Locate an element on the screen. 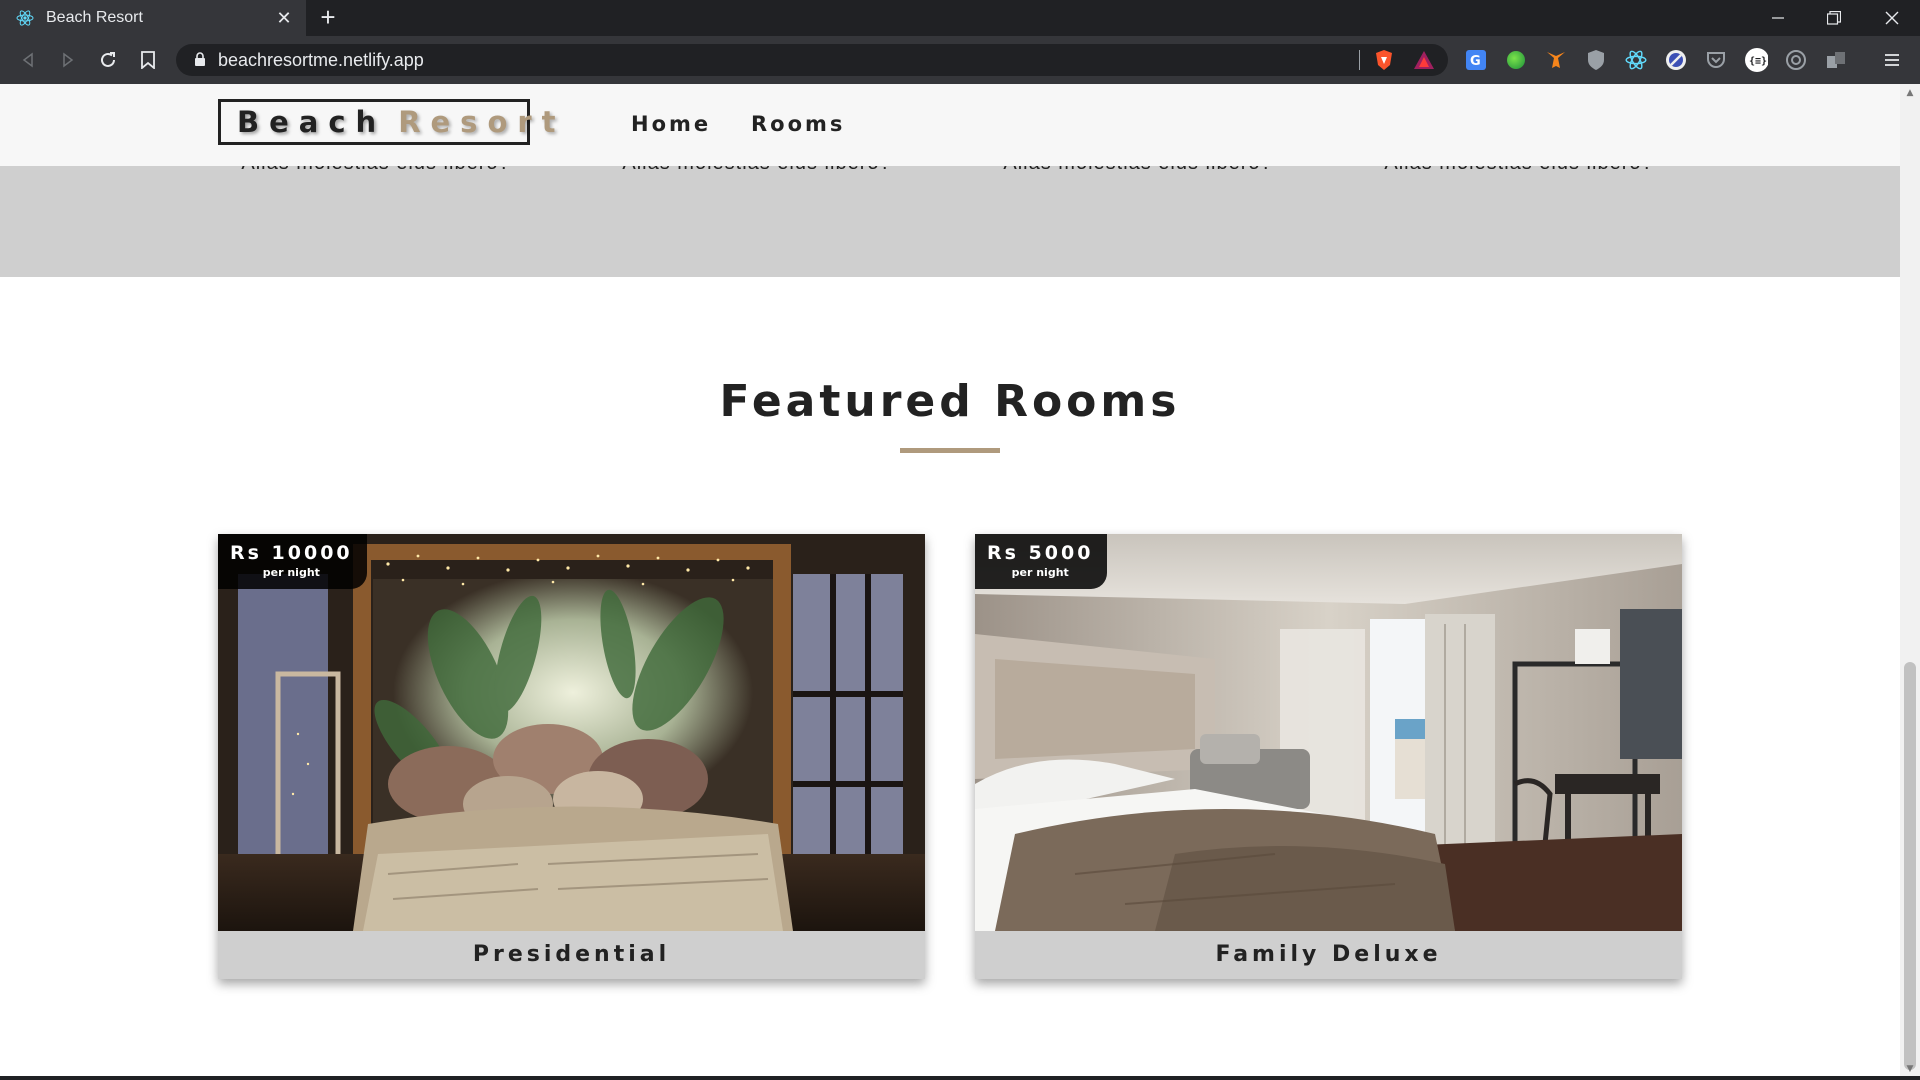 The height and width of the screenshot is (1080, 1920). address-bar: beachresortme.netlify.app is located at coordinates (812, 60).